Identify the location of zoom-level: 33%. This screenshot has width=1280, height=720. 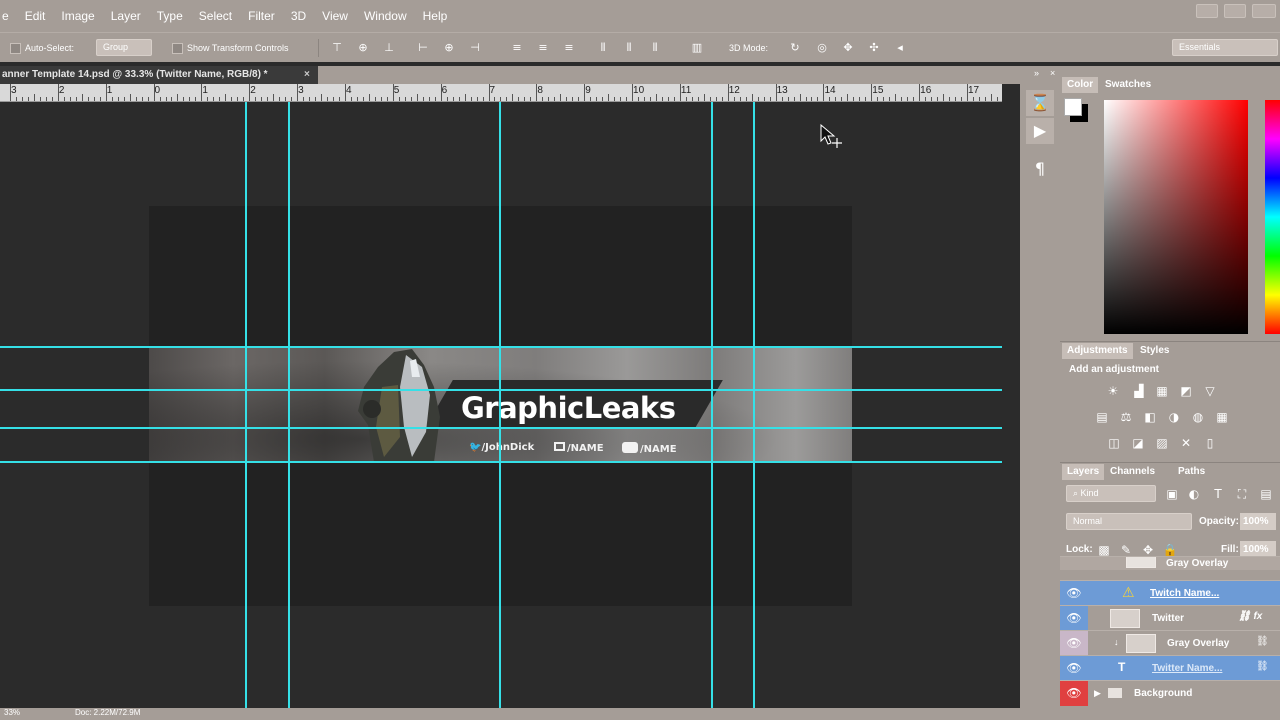
(12, 712).